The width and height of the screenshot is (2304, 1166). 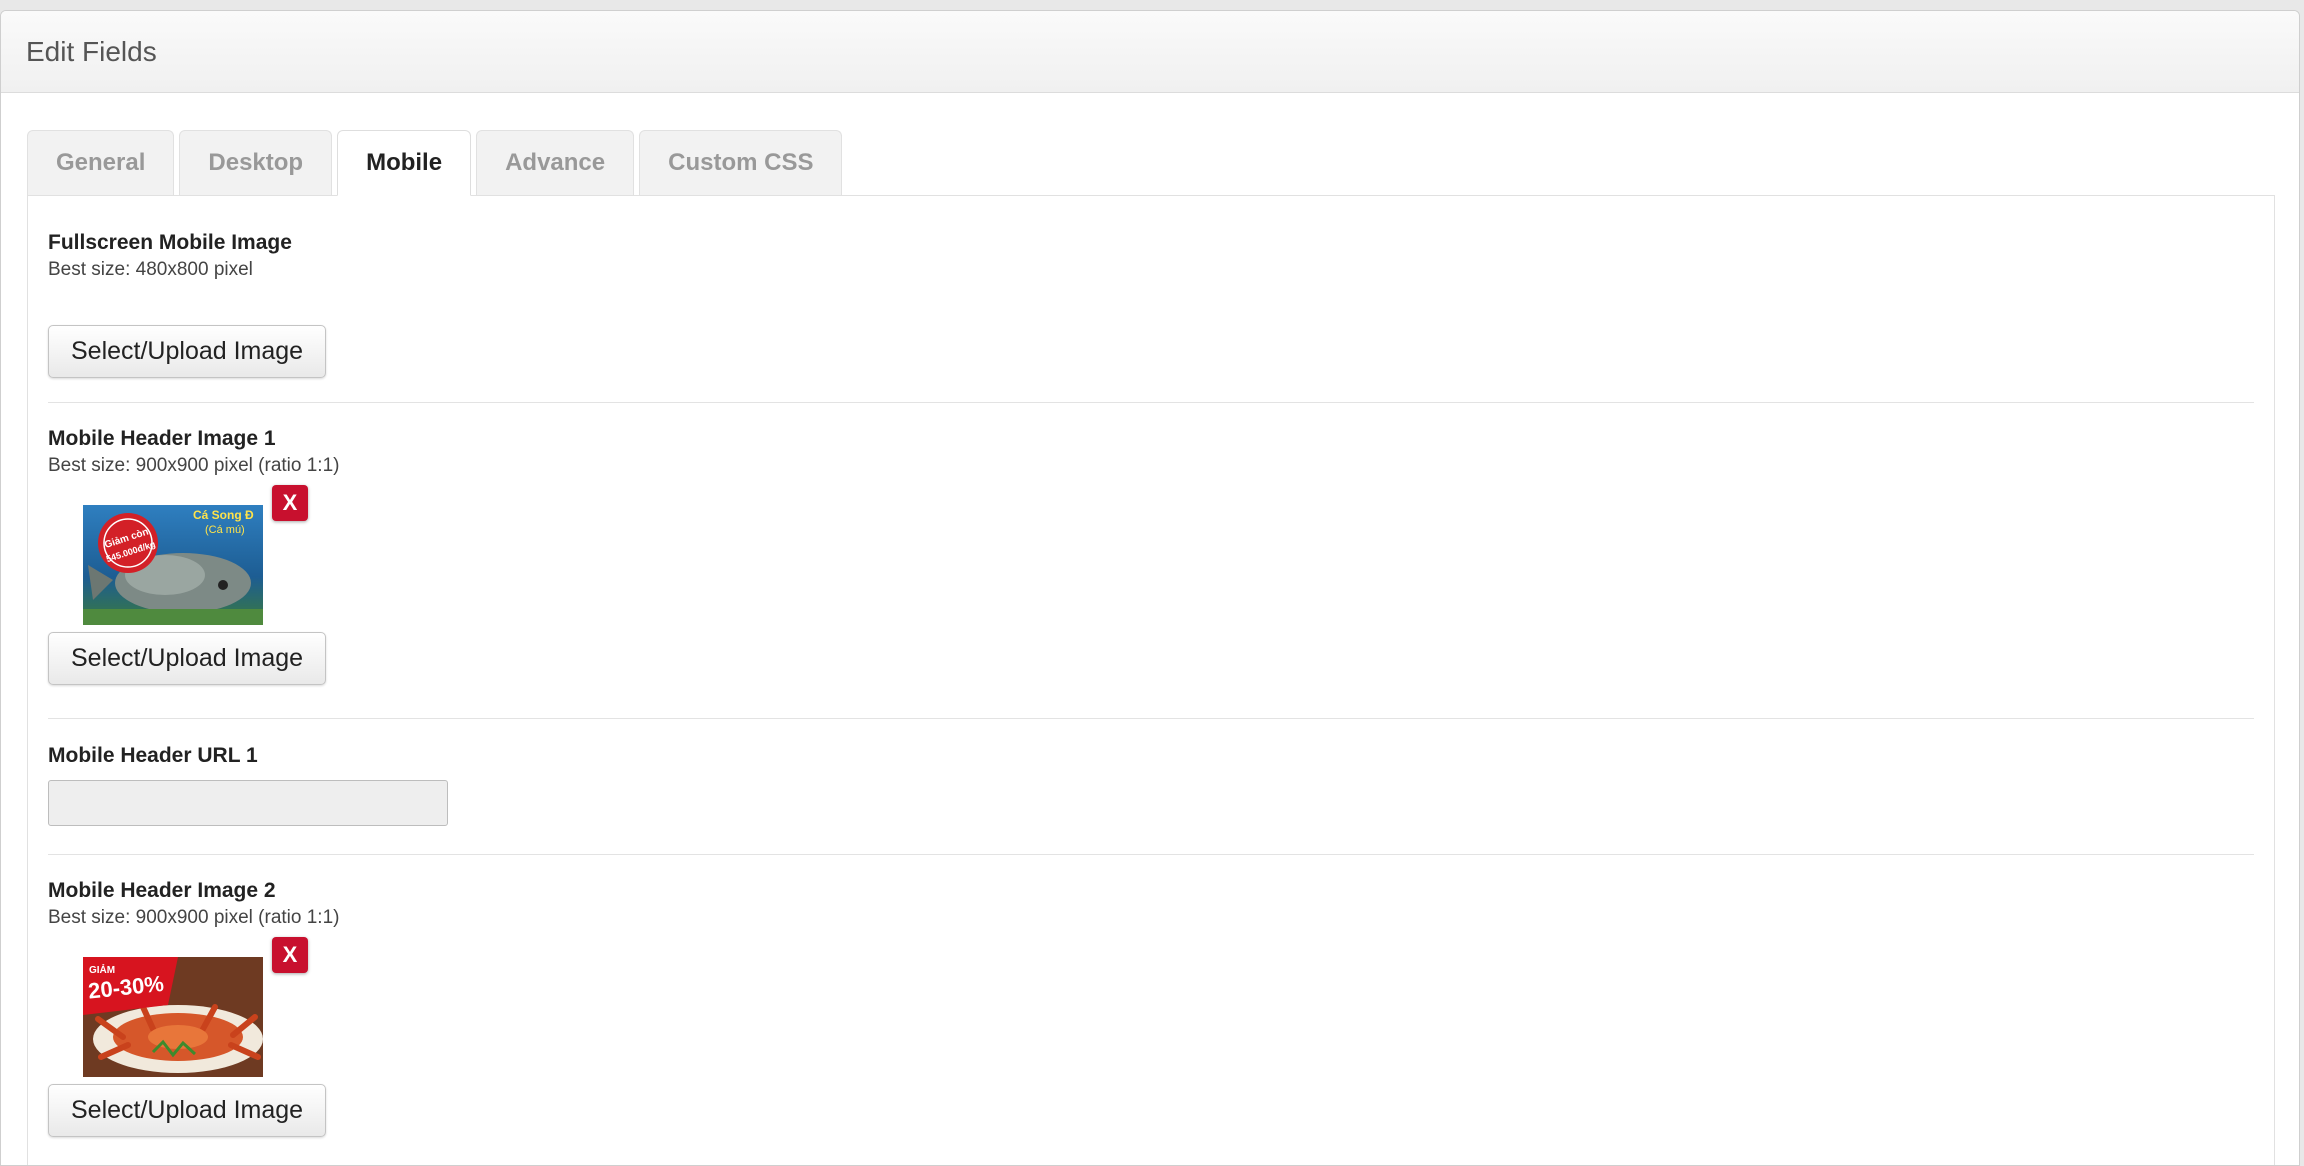 I want to click on promo-small-text: GIẢM, so click(x=102, y=969).